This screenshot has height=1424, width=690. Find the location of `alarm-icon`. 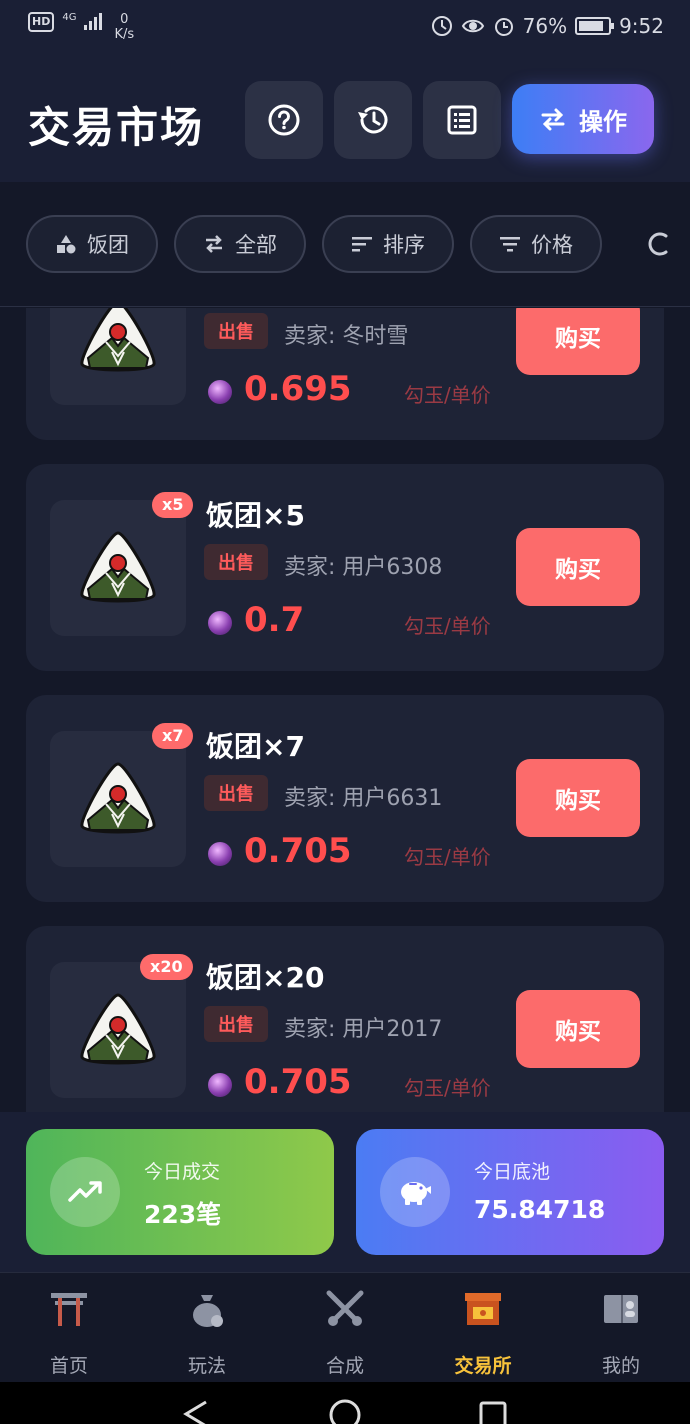

alarm-icon is located at coordinates (503, 27).